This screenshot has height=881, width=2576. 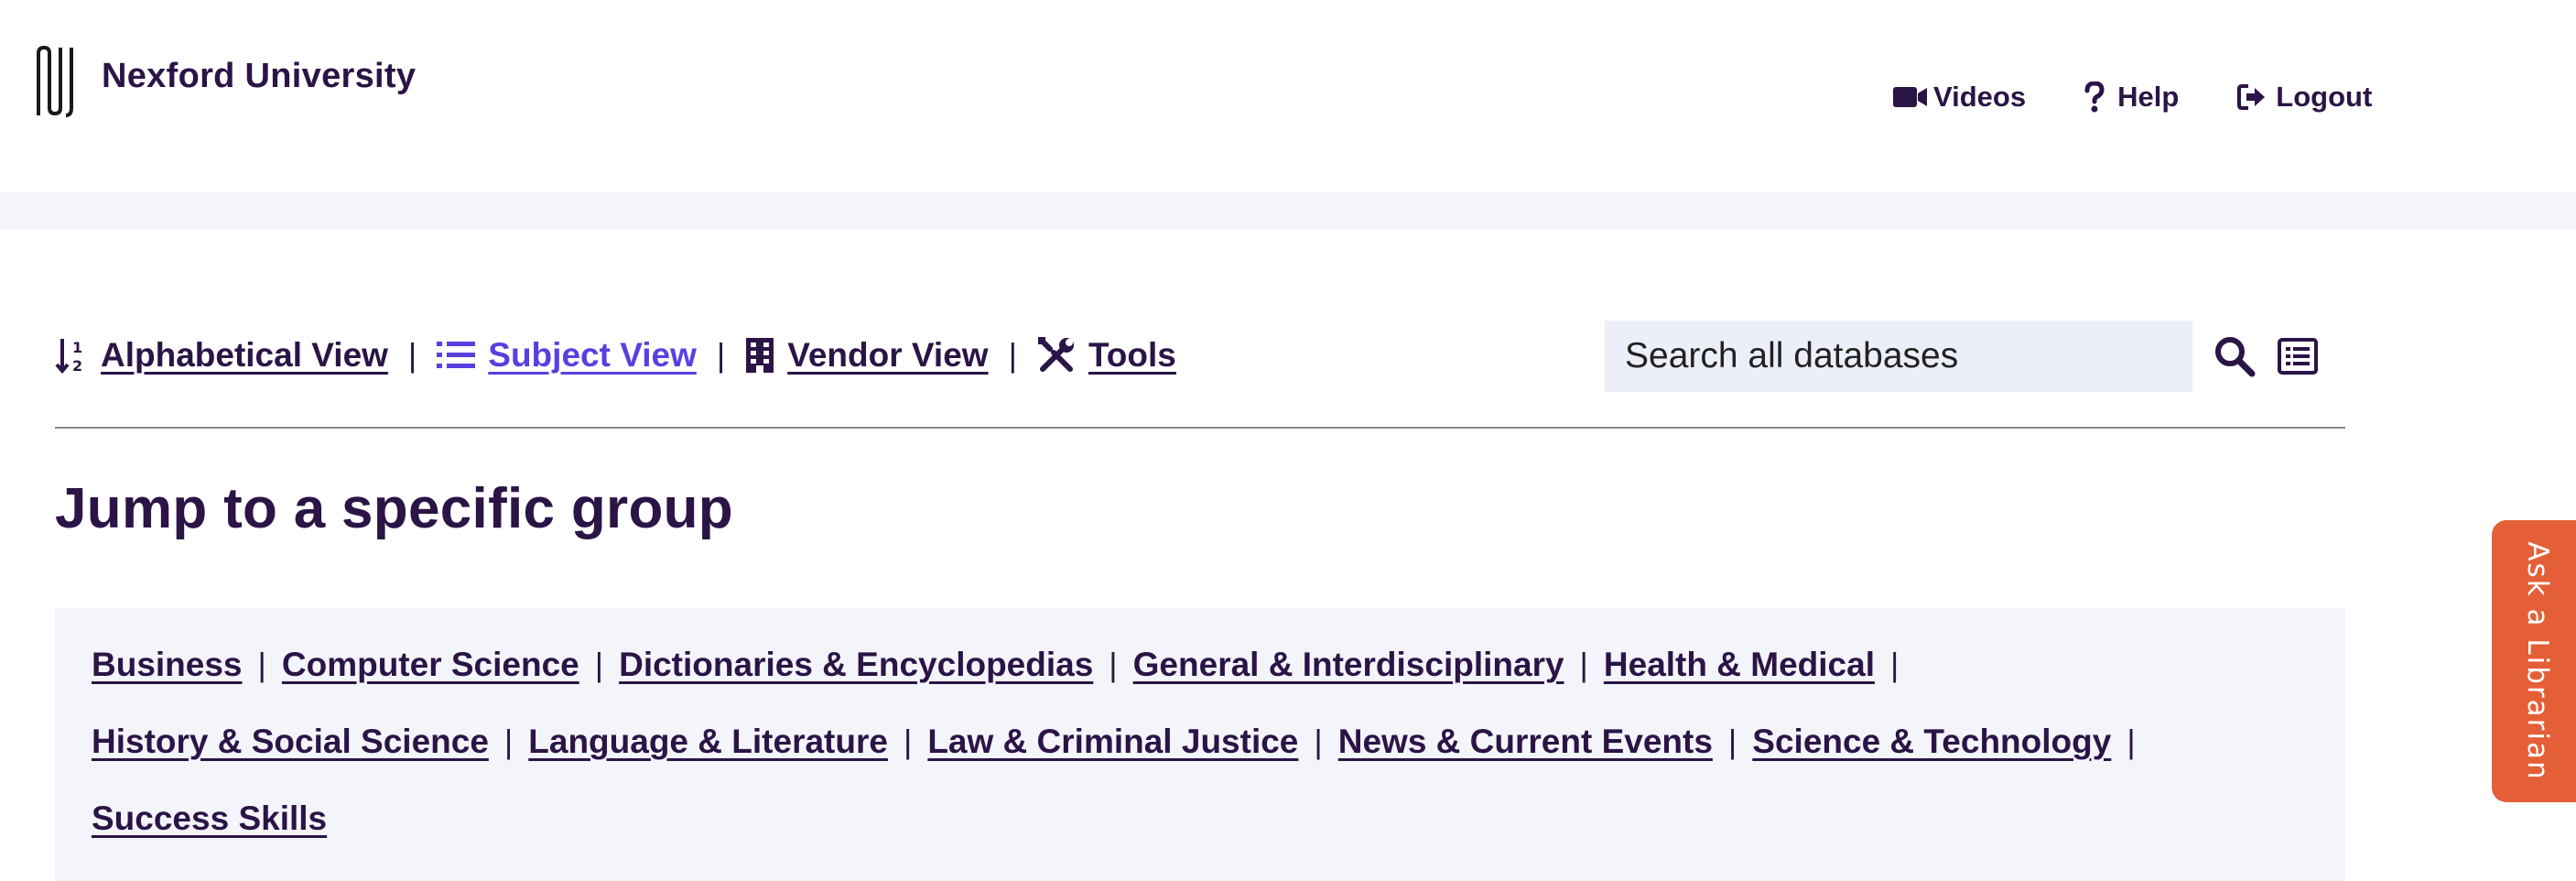 I want to click on videos-label: Videos, so click(x=1980, y=97).